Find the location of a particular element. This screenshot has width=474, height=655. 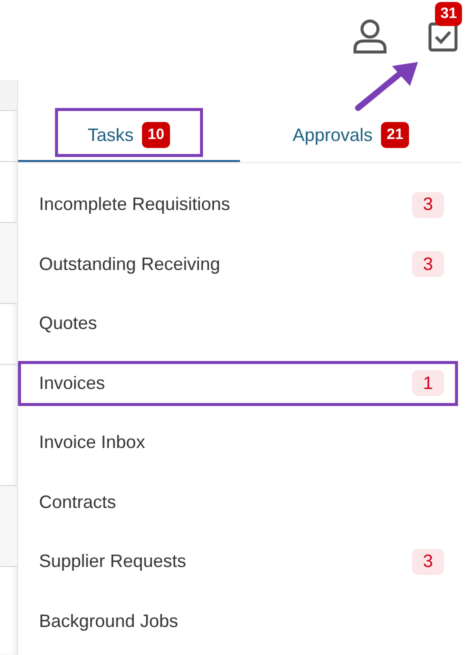

task-checkbox-icon is located at coordinates (443, 37).